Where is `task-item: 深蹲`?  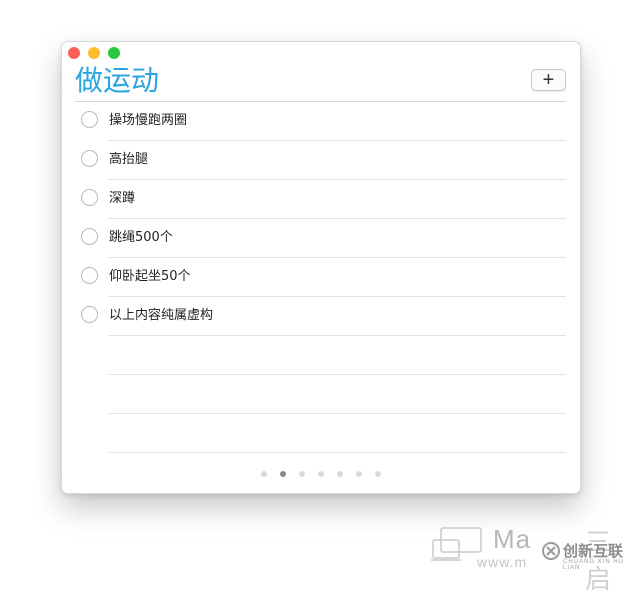
task-item: 深蹲 is located at coordinates (321, 199).